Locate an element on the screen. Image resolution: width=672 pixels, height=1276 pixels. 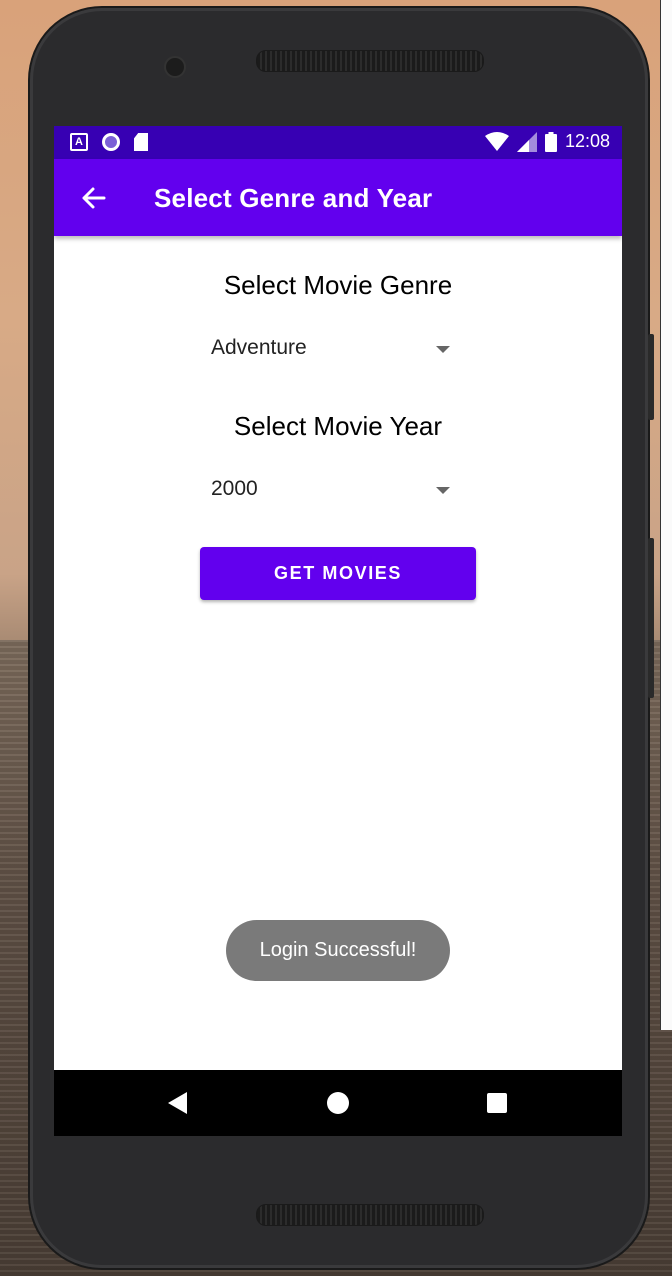
navigation-bar is located at coordinates (338, 1103).